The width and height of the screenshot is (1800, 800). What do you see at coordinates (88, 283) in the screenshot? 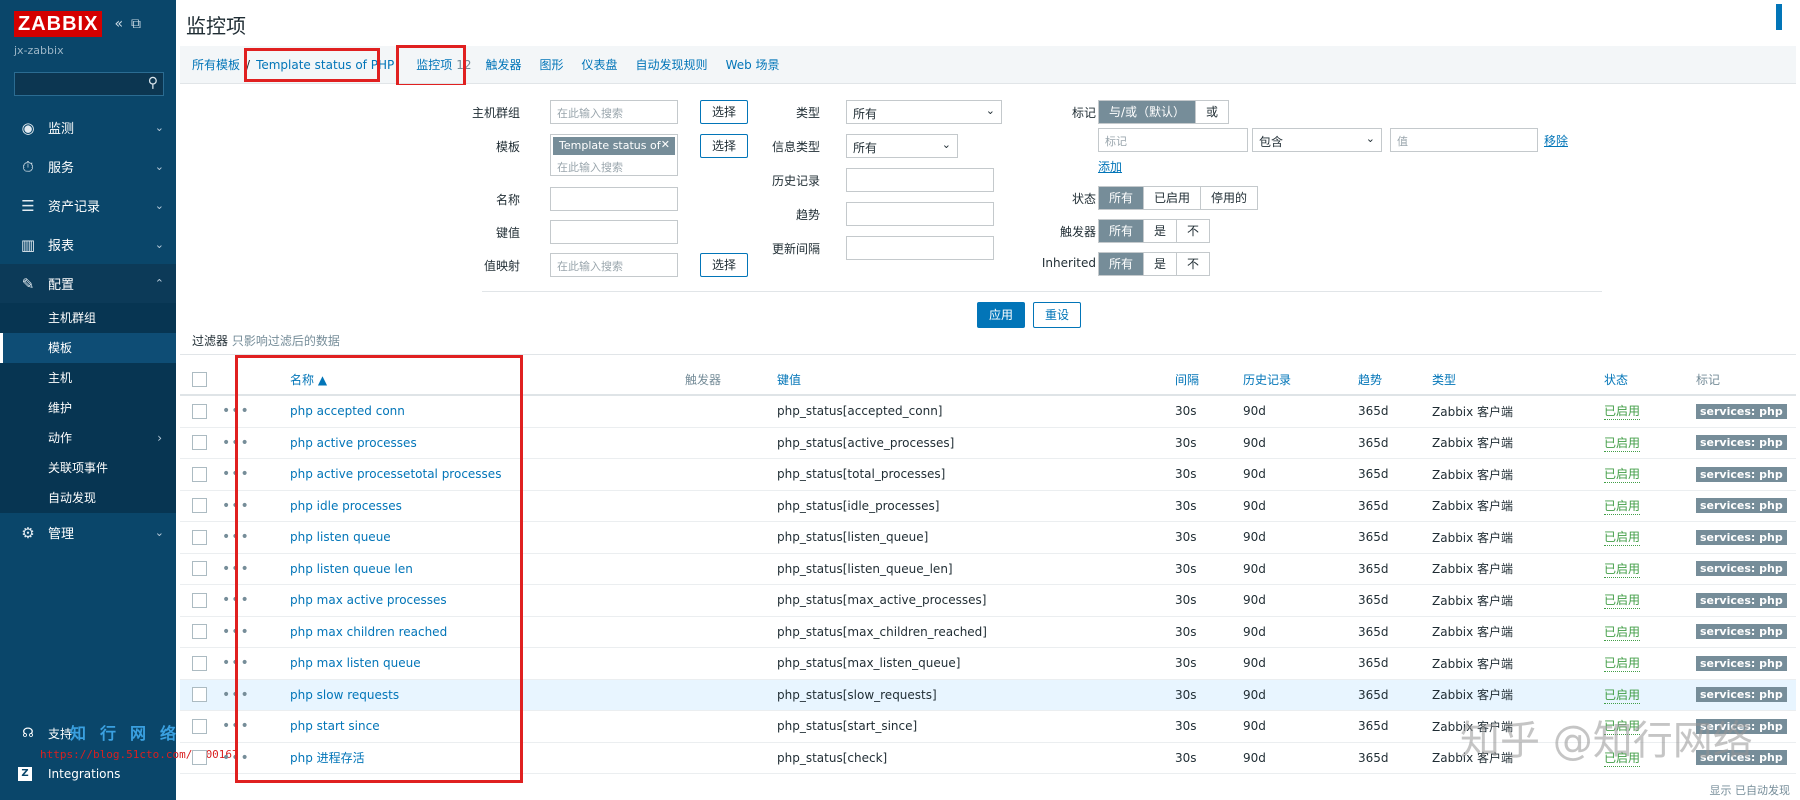
I see `menu-configuration: ✎ 配置 ⌃` at bounding box center [88, 283].